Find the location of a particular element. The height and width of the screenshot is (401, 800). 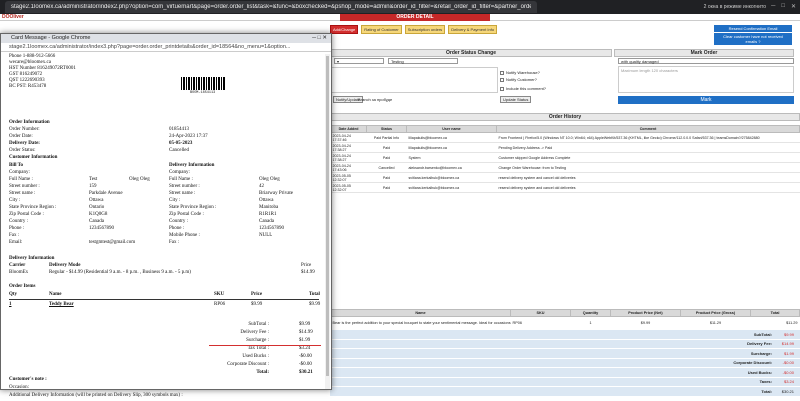

totals-value: $14.99 is located at coordinates (787, 344).